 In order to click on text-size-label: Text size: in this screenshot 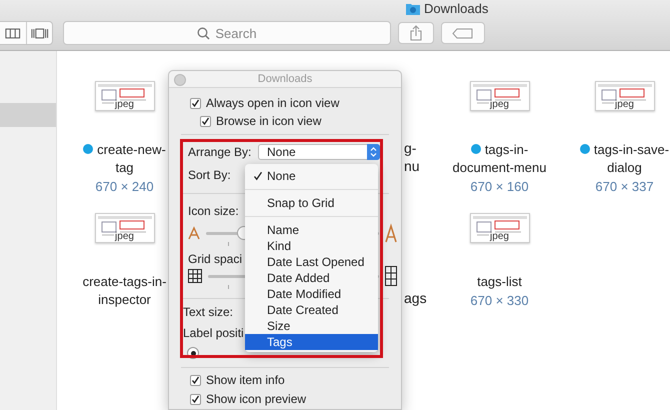, I will do `click(208, 313)`.